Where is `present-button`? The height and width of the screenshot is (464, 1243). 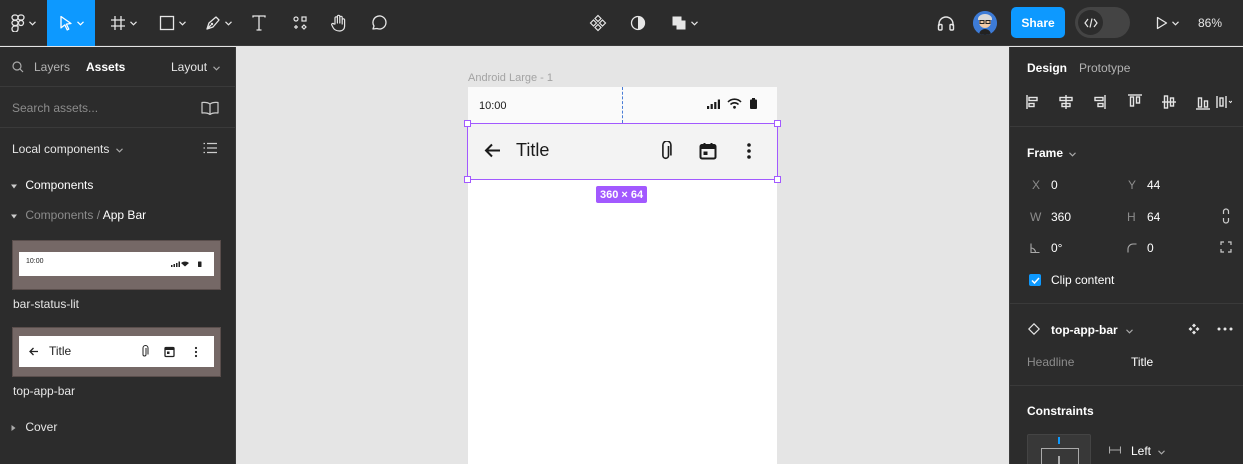 present-button is located at coordinates (1167, 23).